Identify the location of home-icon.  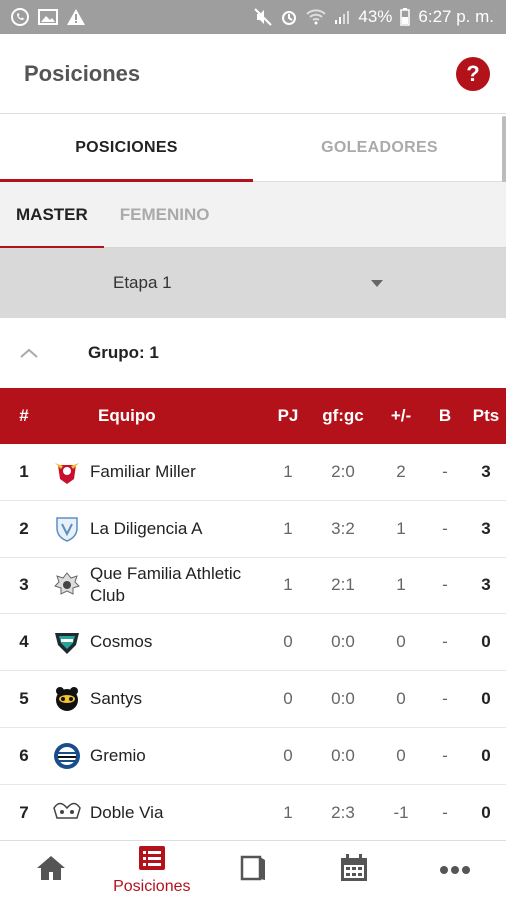
(51, 870).